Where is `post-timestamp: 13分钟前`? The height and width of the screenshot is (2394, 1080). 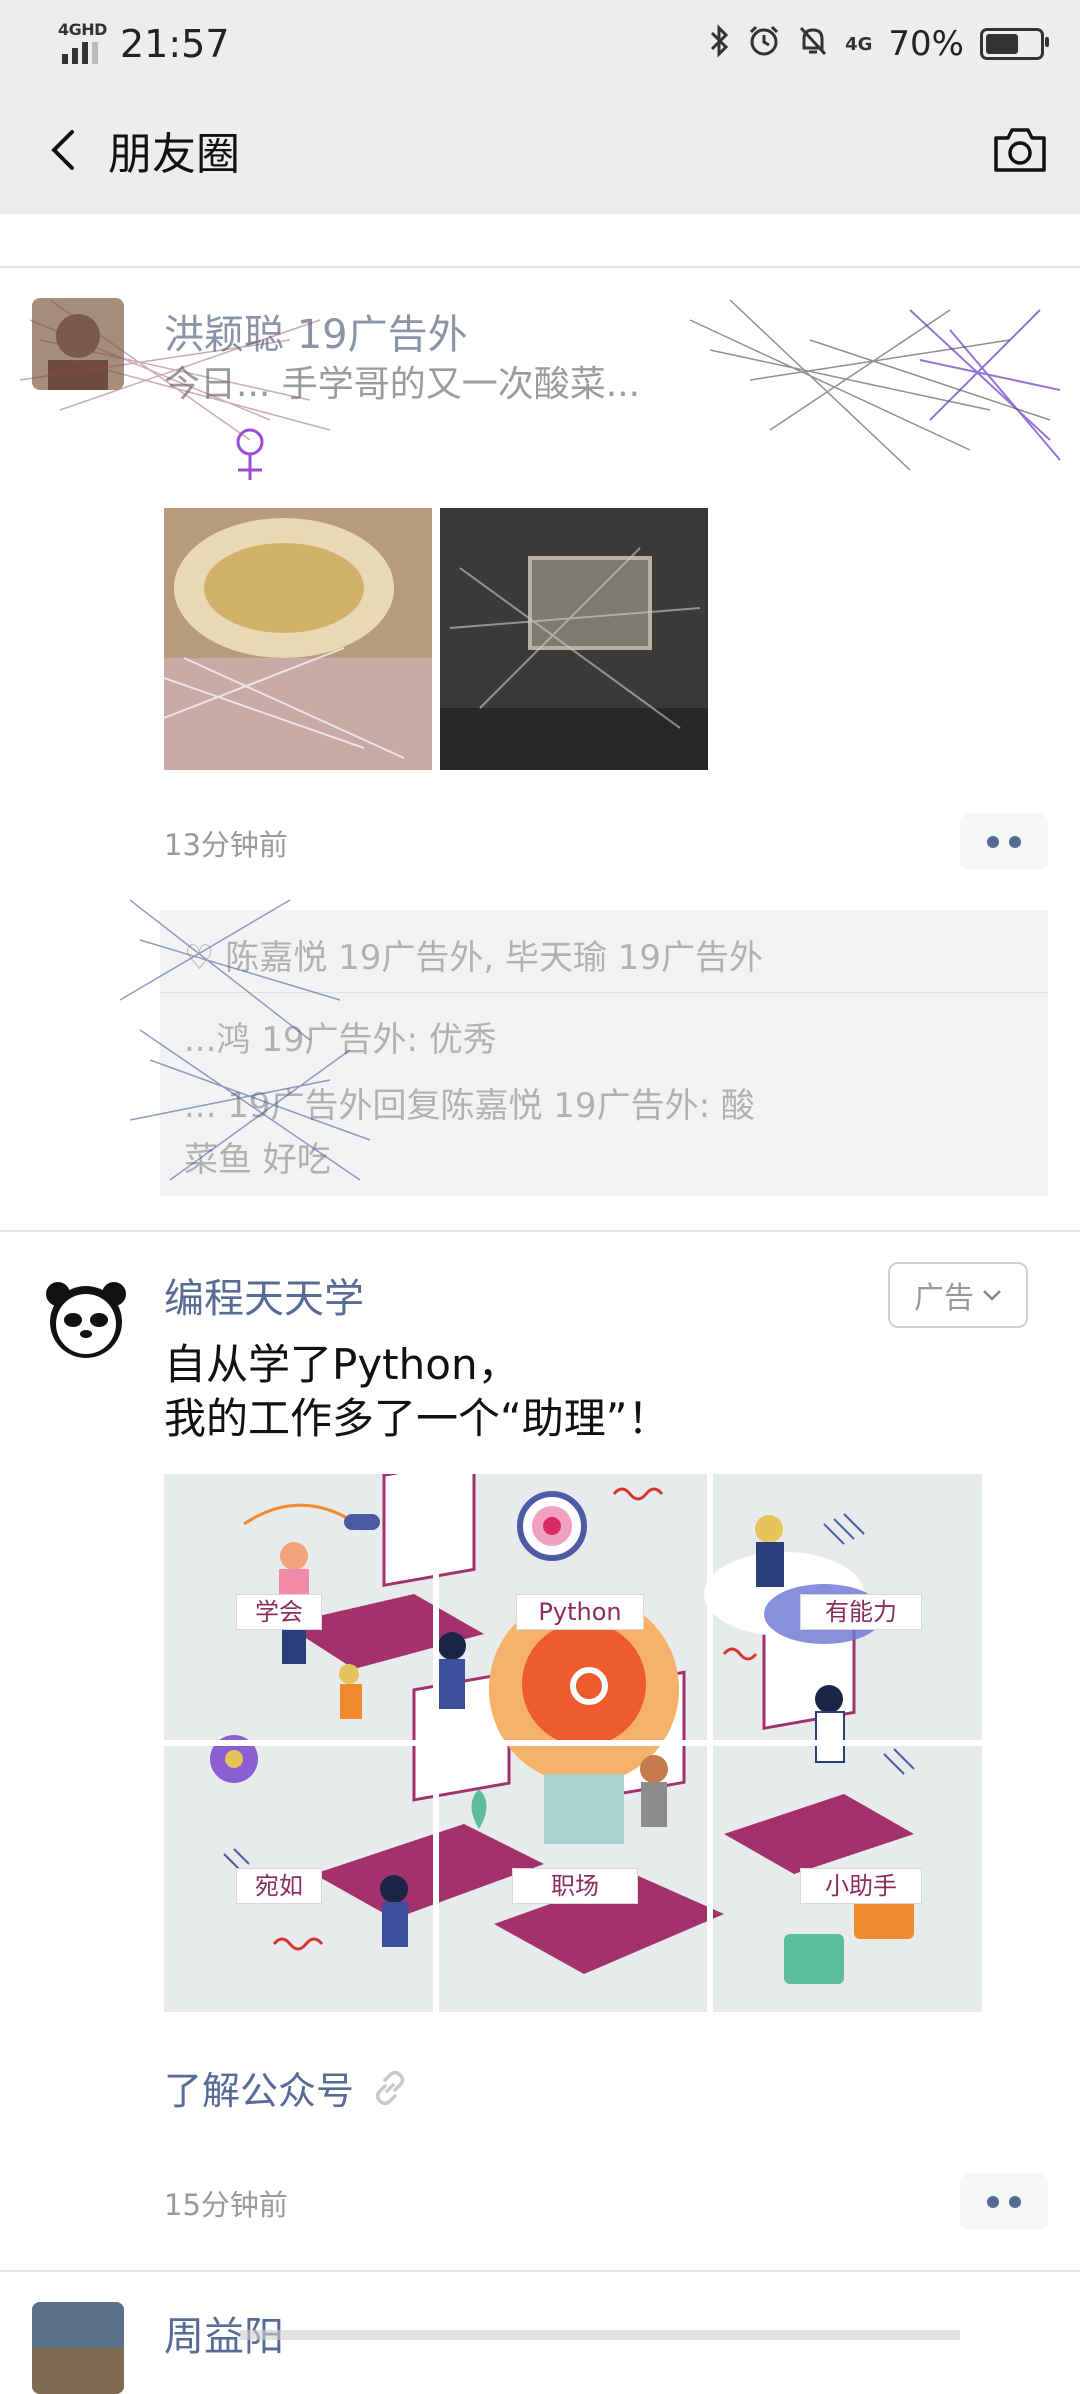
post-timestamp: 13分钟前 is located at coordinates (226, 845).